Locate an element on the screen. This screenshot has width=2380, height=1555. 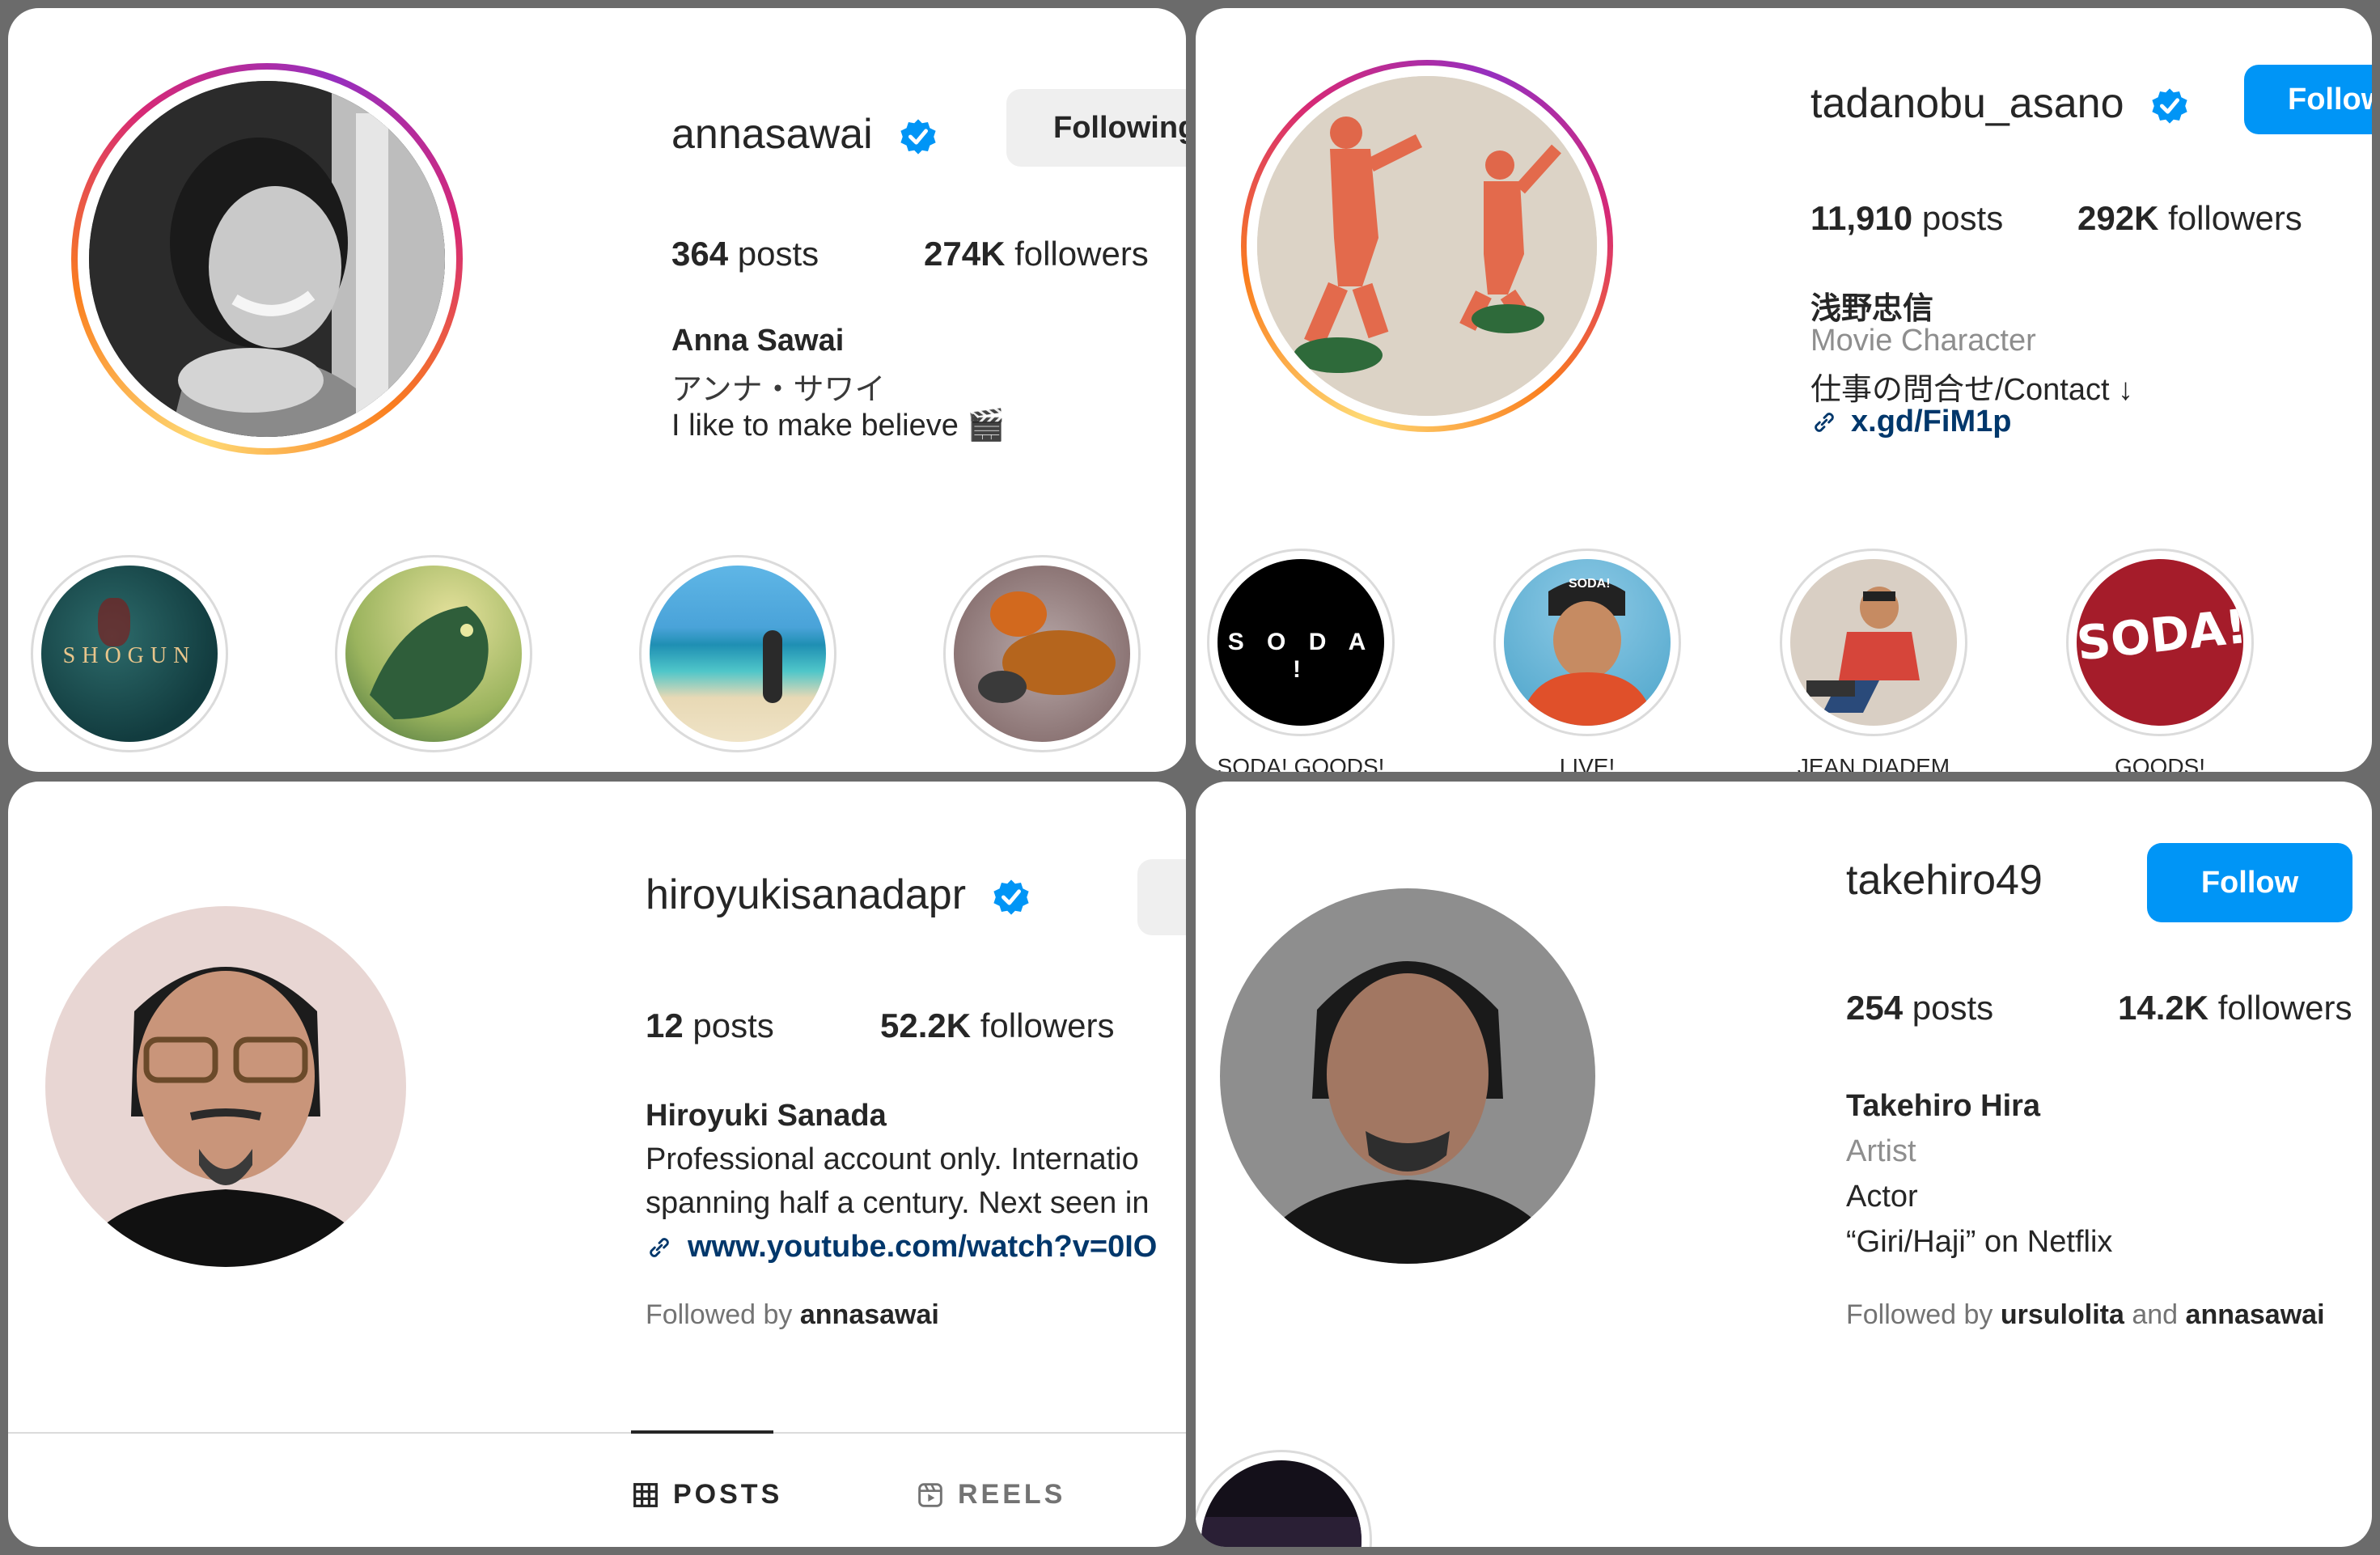
highlight-overlay-text: SHOGUN is located at coordinates (129, 655).